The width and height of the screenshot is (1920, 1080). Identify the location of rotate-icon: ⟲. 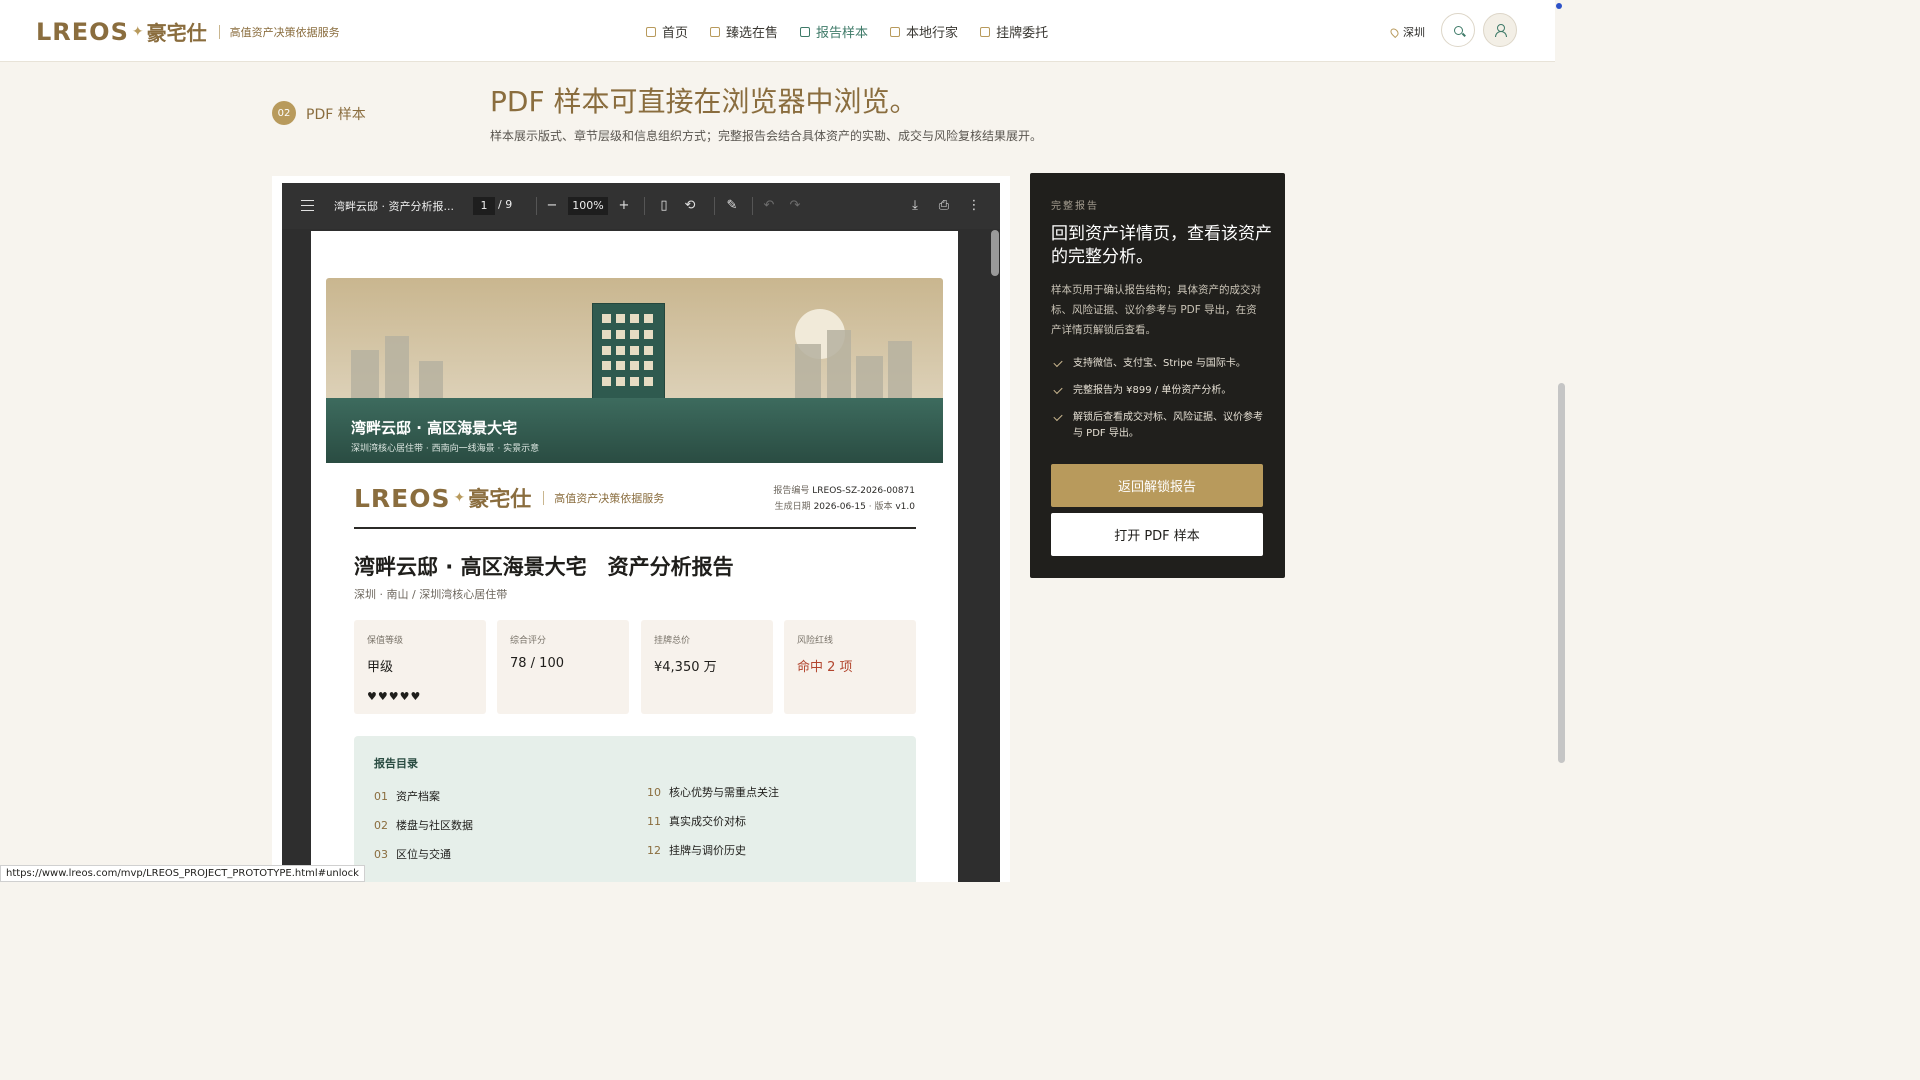
(690, 206).